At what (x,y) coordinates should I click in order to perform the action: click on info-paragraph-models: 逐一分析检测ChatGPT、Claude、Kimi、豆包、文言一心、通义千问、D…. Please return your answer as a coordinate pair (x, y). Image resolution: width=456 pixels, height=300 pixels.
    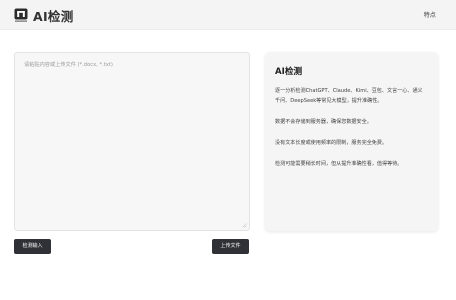
    Looking at the image, I should click on (349, 96).